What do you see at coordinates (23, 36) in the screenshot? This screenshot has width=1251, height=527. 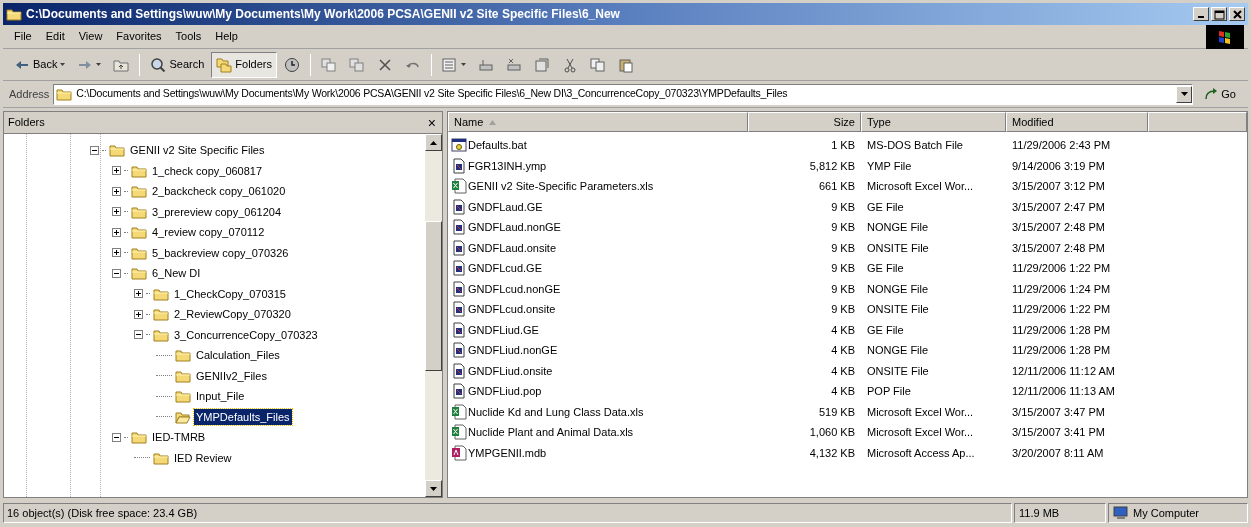 I see `menu-item: File` at bounding box center [23, 36].